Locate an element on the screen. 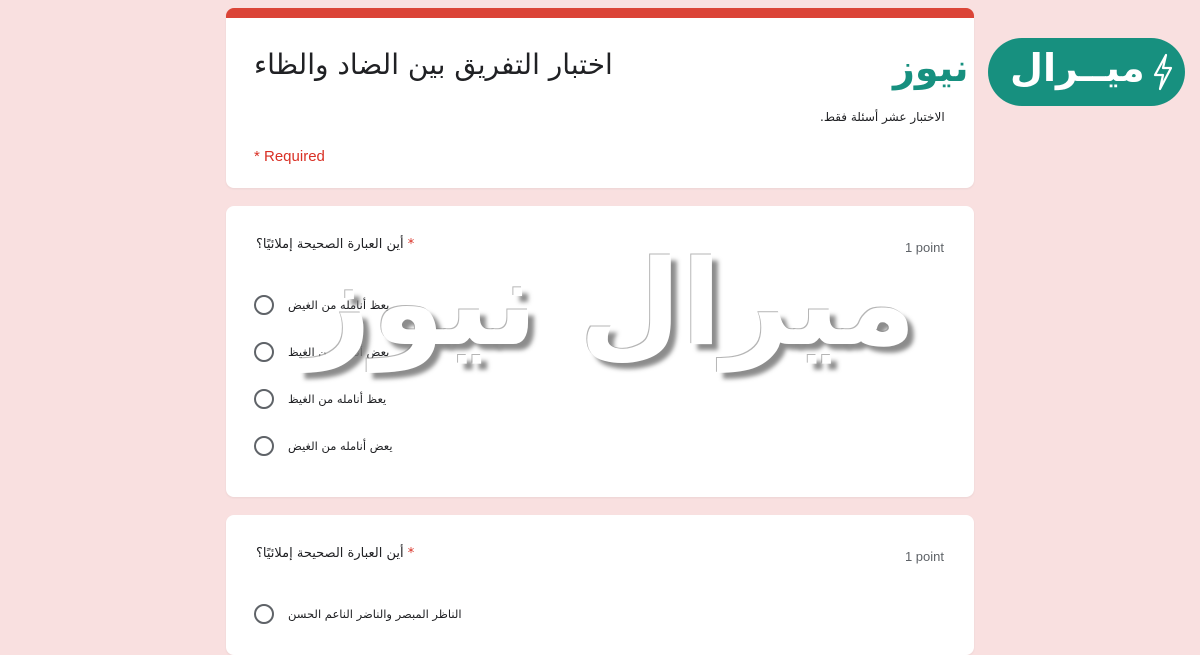 The image size is (1200, 655). option-label: يعظ أنامله من الغيض is located at coordinates (339, 305).